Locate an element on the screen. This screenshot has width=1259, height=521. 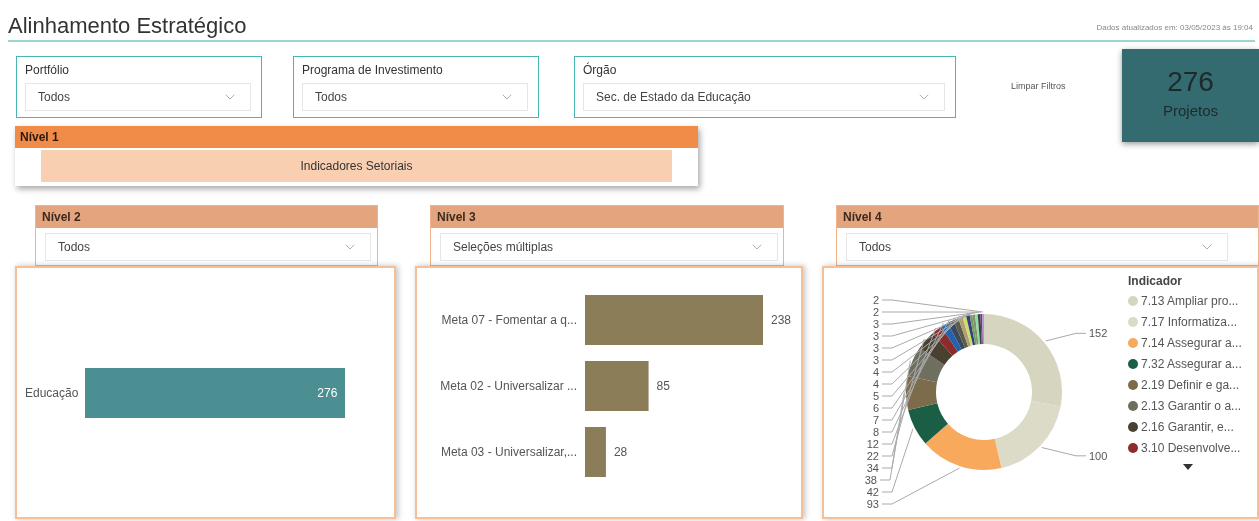
dropdown: Sec. de Estado da Educação is located at coordinates (764, 97).